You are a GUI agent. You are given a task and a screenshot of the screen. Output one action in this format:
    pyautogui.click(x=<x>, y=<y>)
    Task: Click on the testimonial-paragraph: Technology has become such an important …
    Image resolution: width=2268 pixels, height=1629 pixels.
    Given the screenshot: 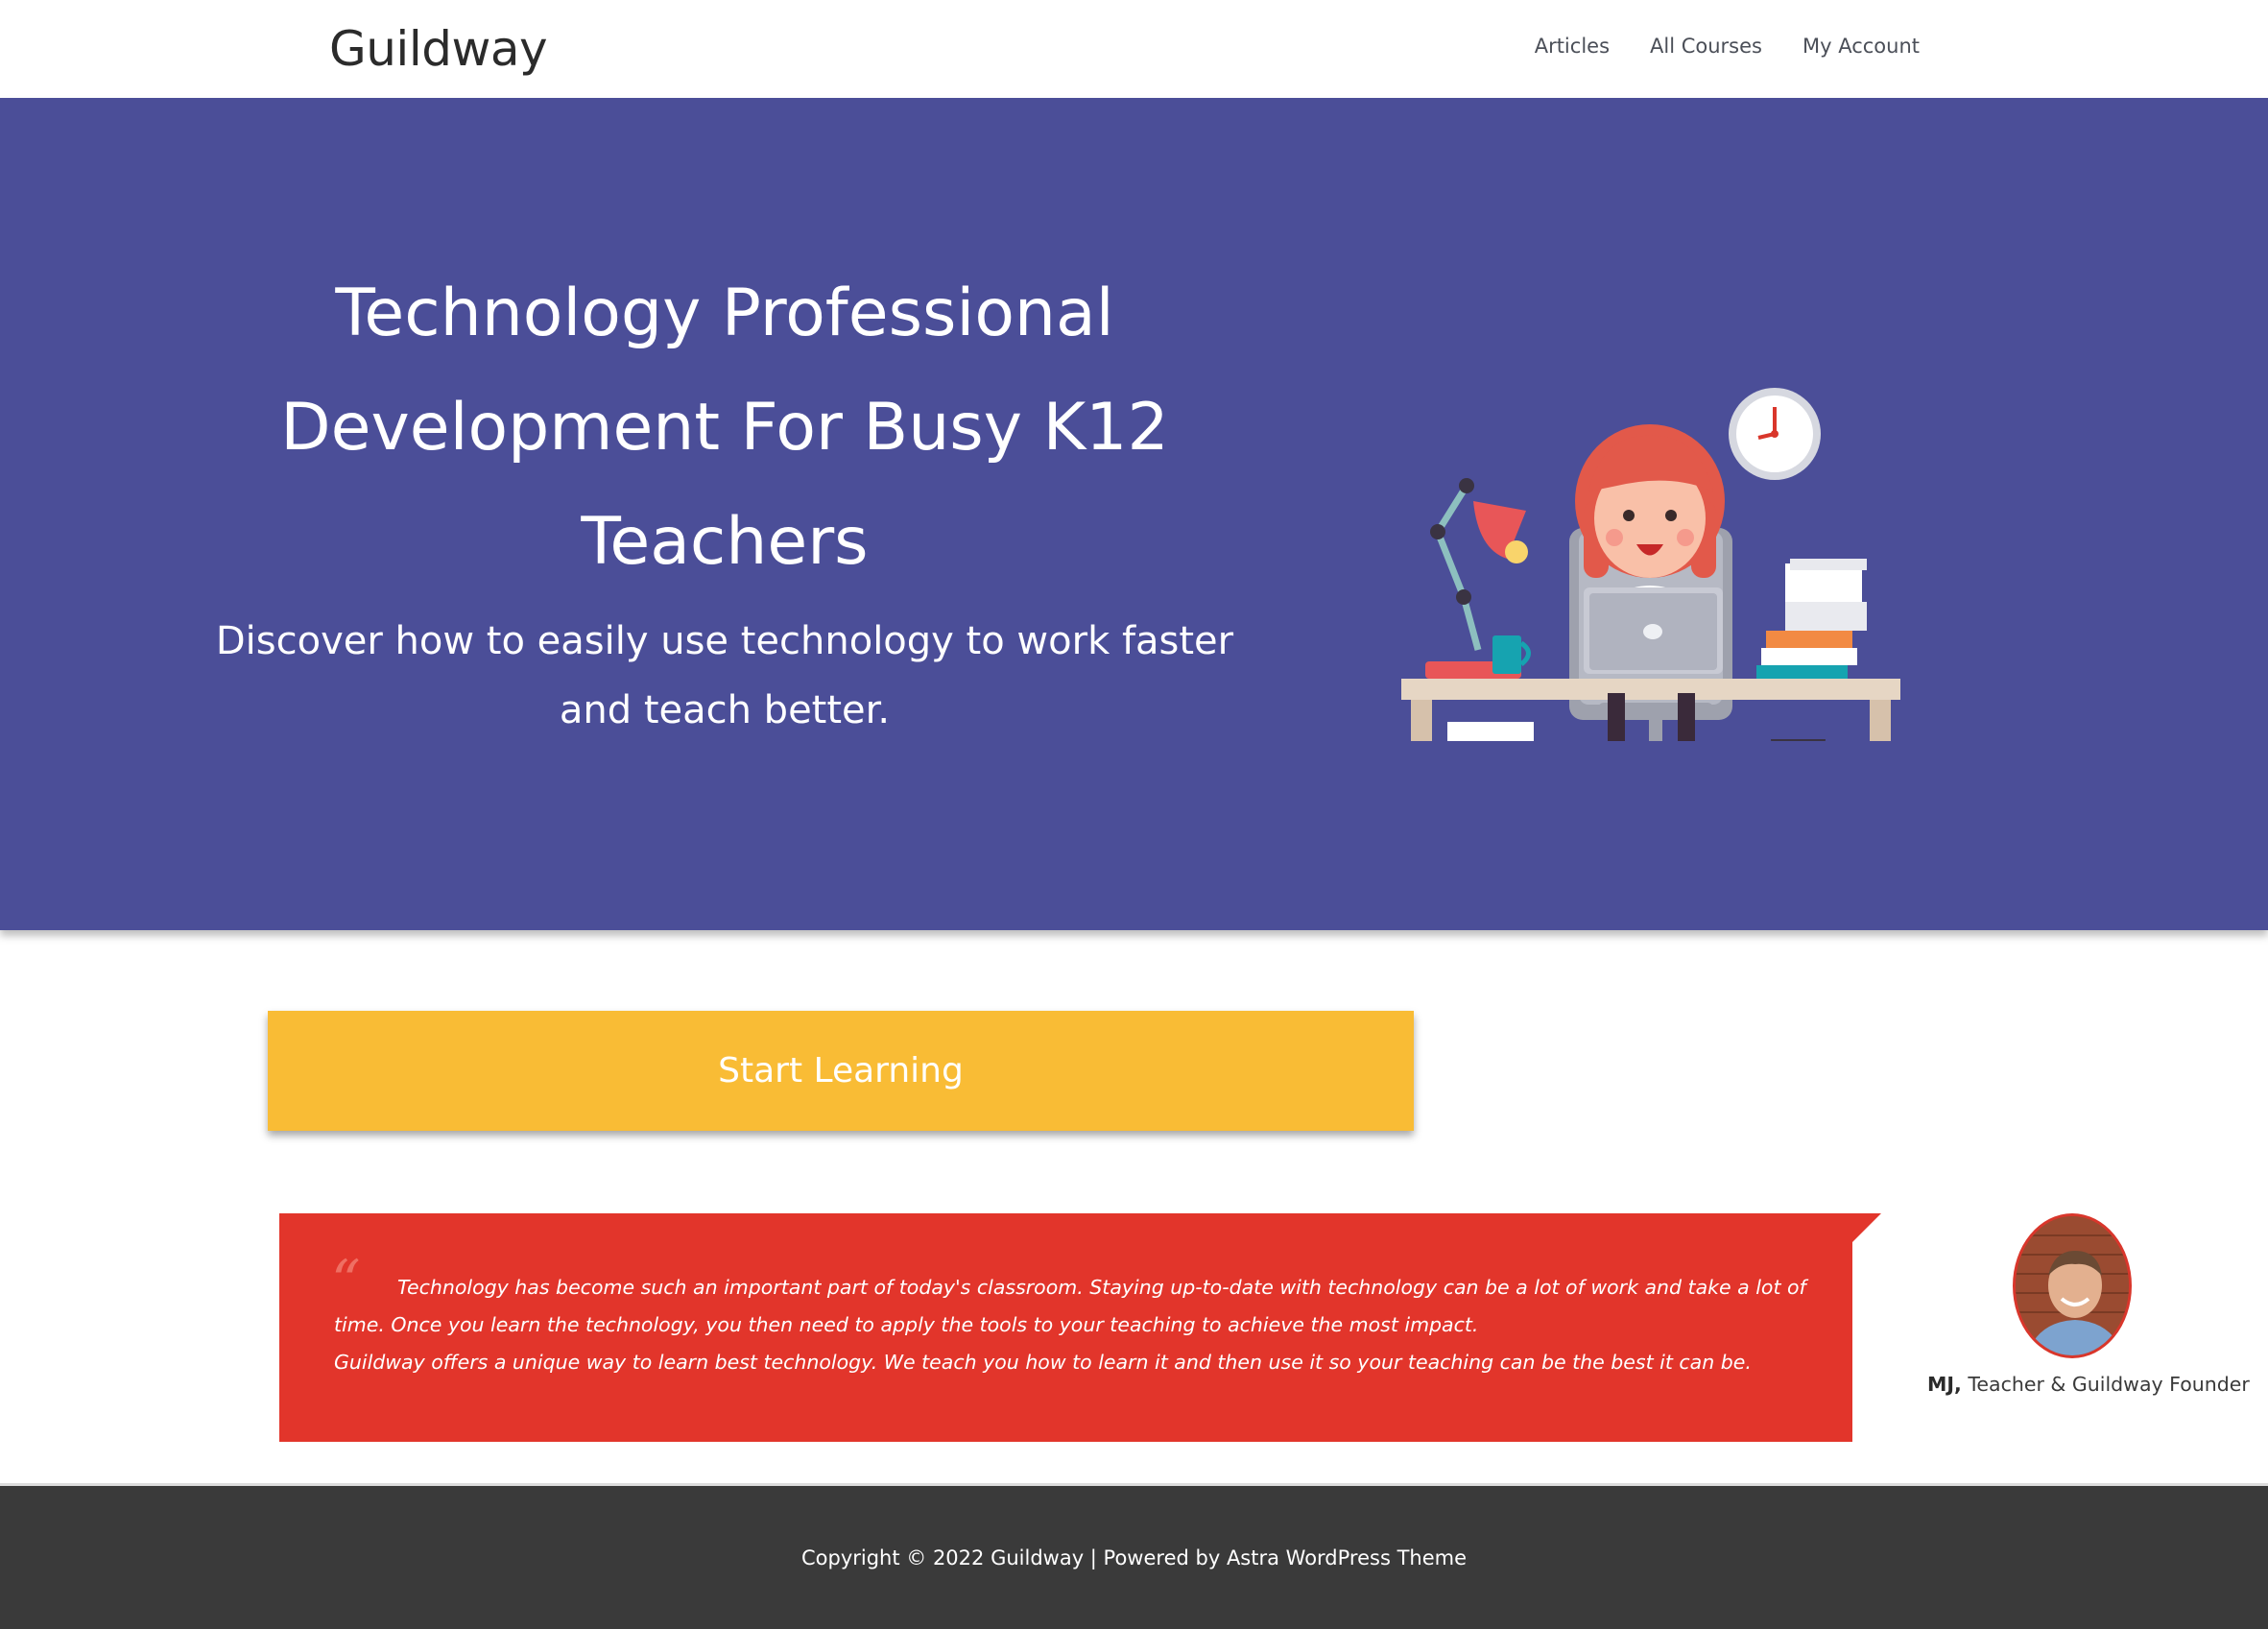 What is the action you would take?
    pyautogui.click(x=1070, y=1306)
    